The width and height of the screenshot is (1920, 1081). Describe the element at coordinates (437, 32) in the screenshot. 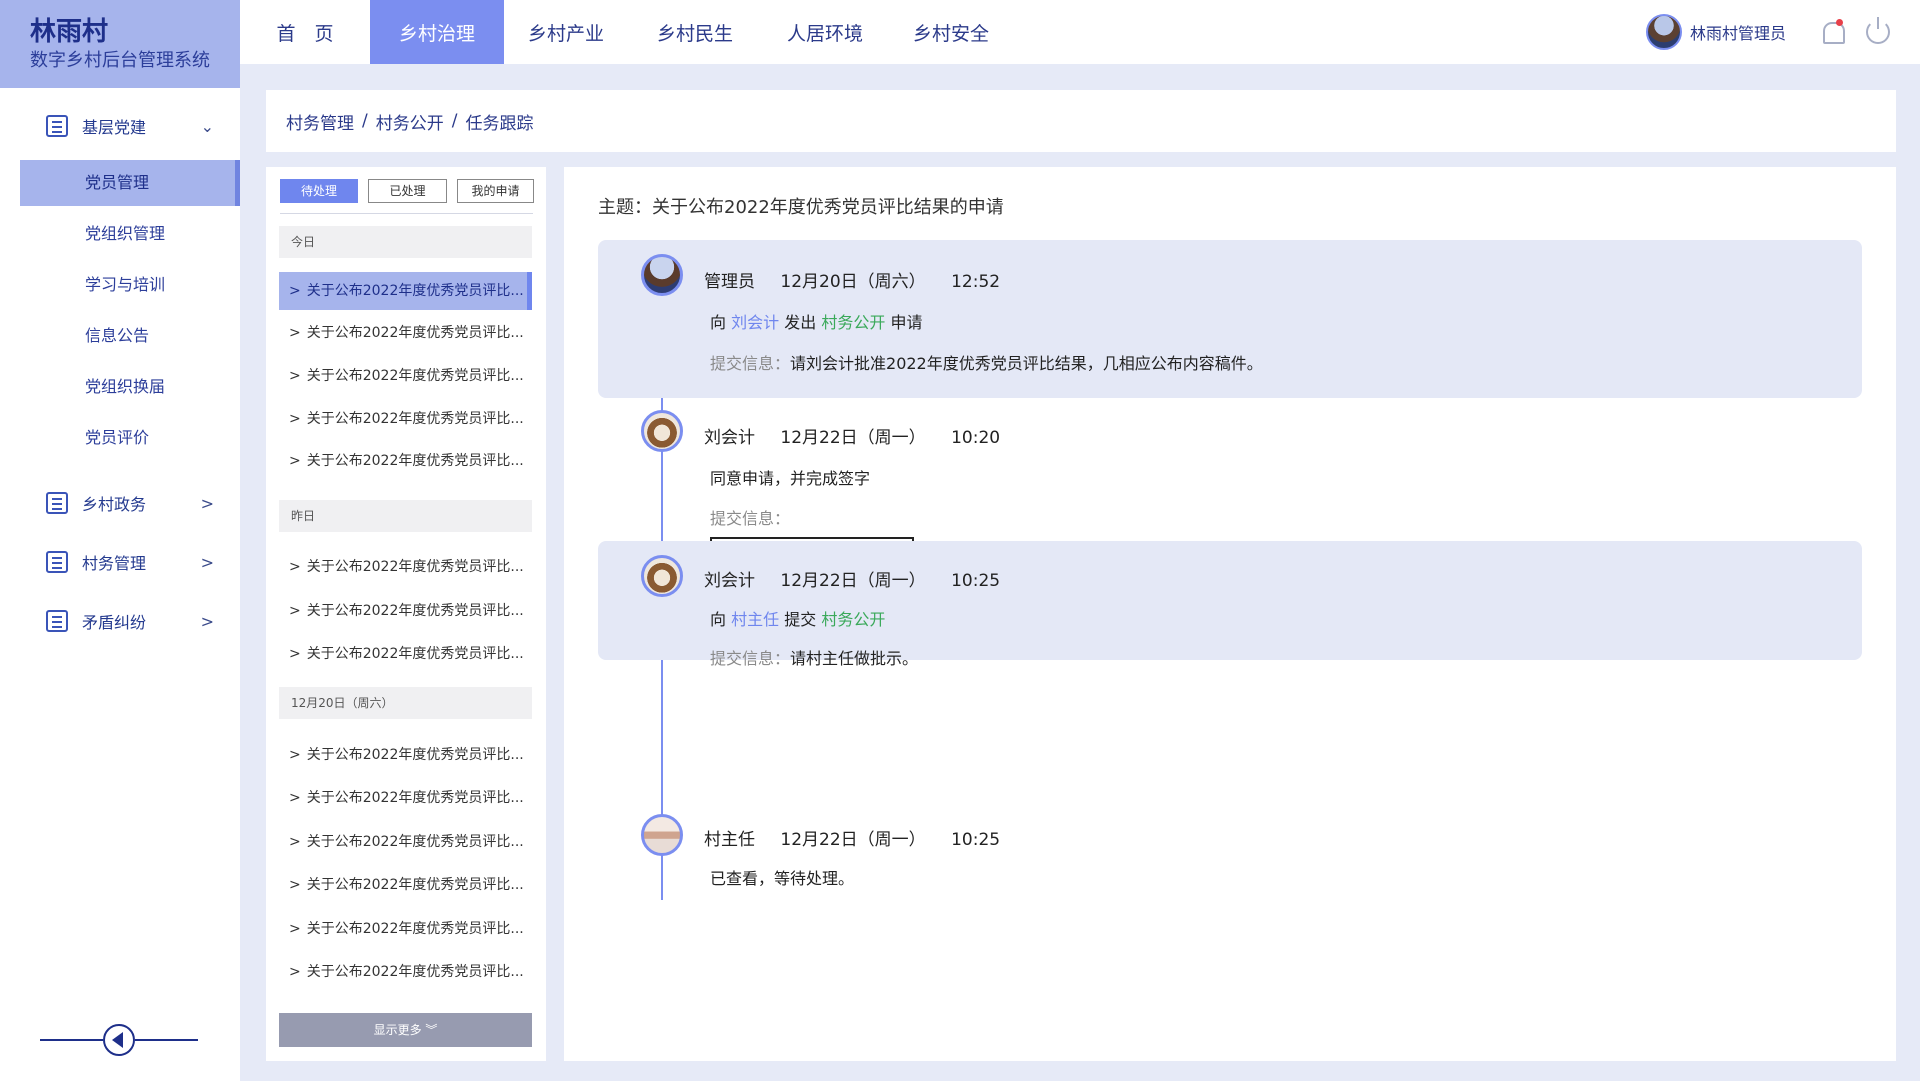

I see `nav-governance: 乡村治理` at that location.